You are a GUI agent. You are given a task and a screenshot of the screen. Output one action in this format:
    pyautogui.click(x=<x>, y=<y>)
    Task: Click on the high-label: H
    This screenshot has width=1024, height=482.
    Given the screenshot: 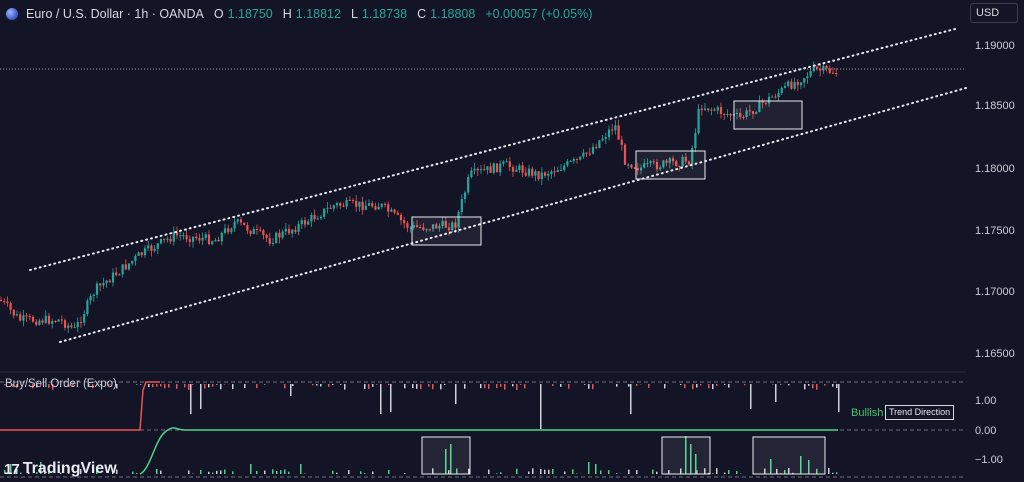 What is the action you would take?
    pyautogui.click(x=287, y=14)
    